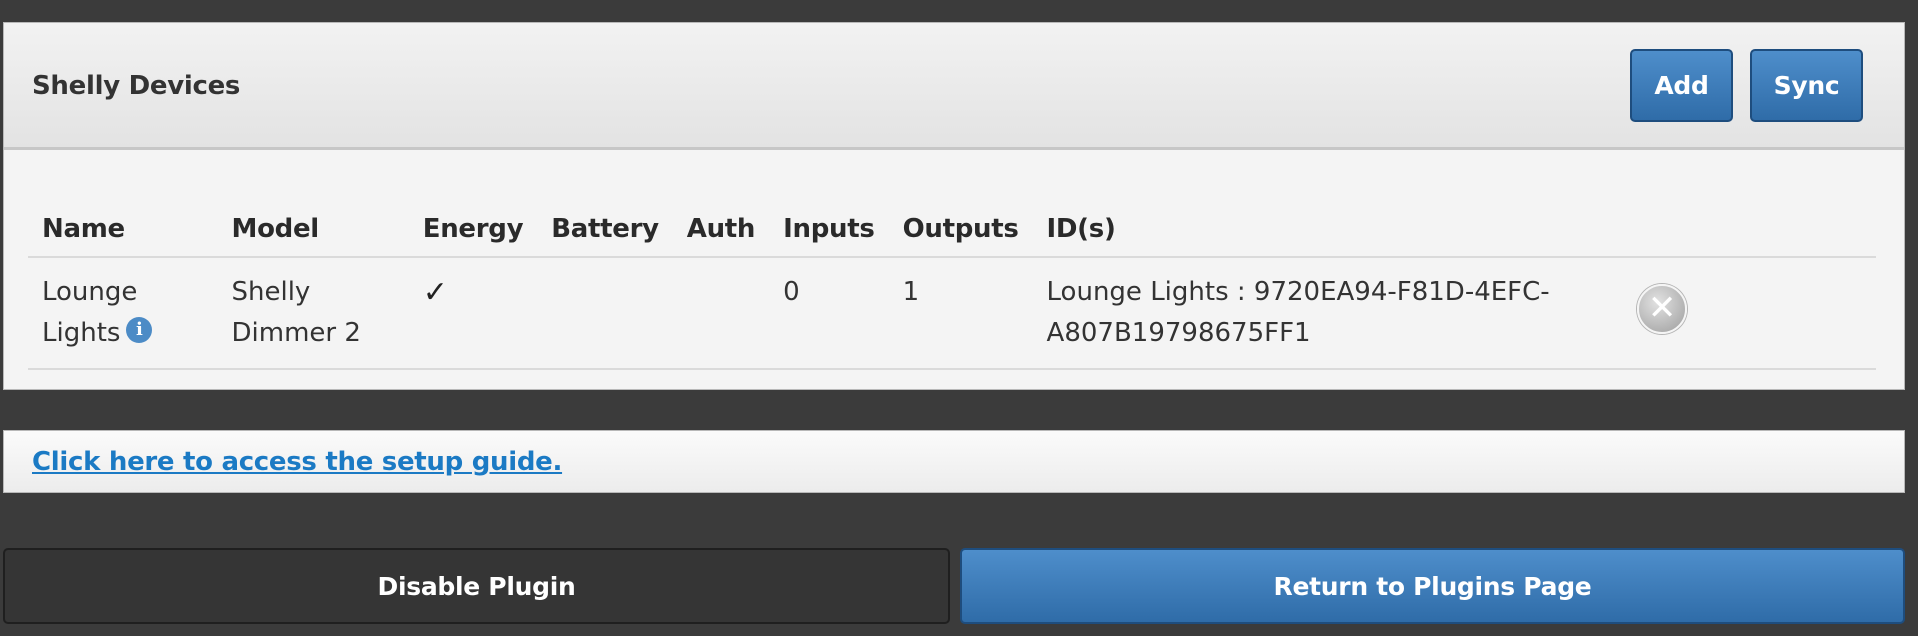 This screenshot has height=636, width=1918. I want to click on add-button: Add, so click(1681, 85).